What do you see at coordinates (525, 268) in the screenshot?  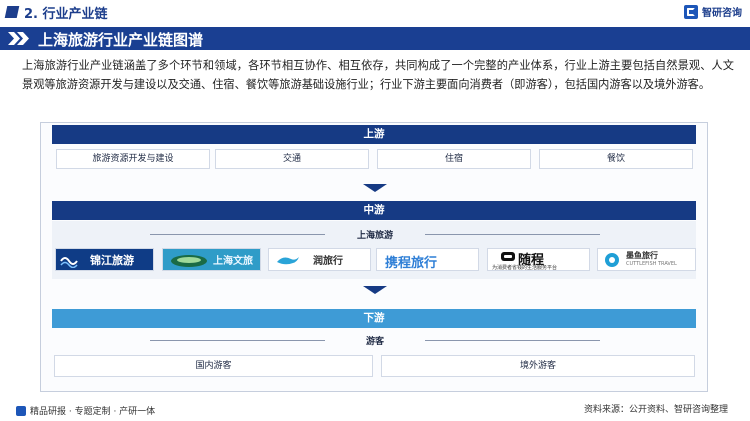 I see `logo-suicheng-sub: 为消费者省钱的生活服务平台` at bounding box center [525, 268].